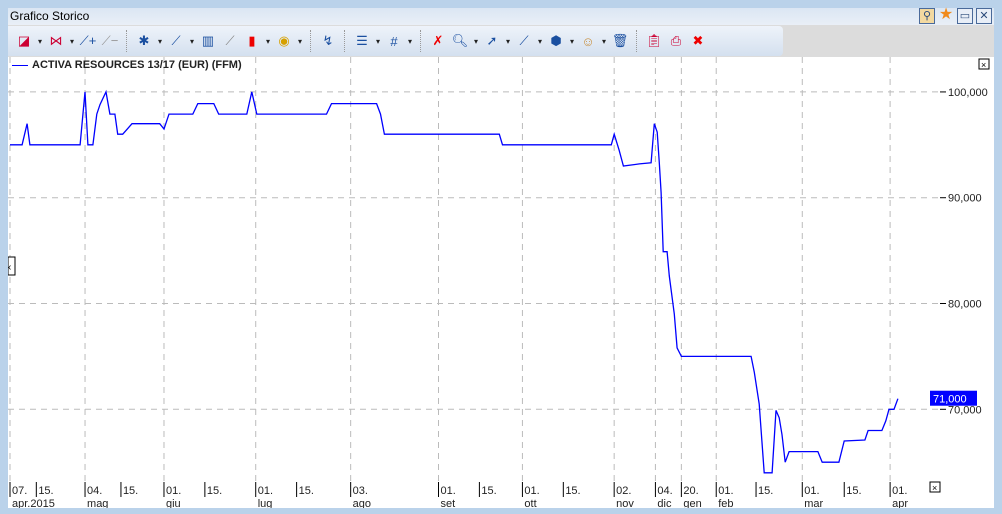  Describe the element at coordinates (19, 491) in the screenshot. I see `x-tick-day: 07.` at that location.